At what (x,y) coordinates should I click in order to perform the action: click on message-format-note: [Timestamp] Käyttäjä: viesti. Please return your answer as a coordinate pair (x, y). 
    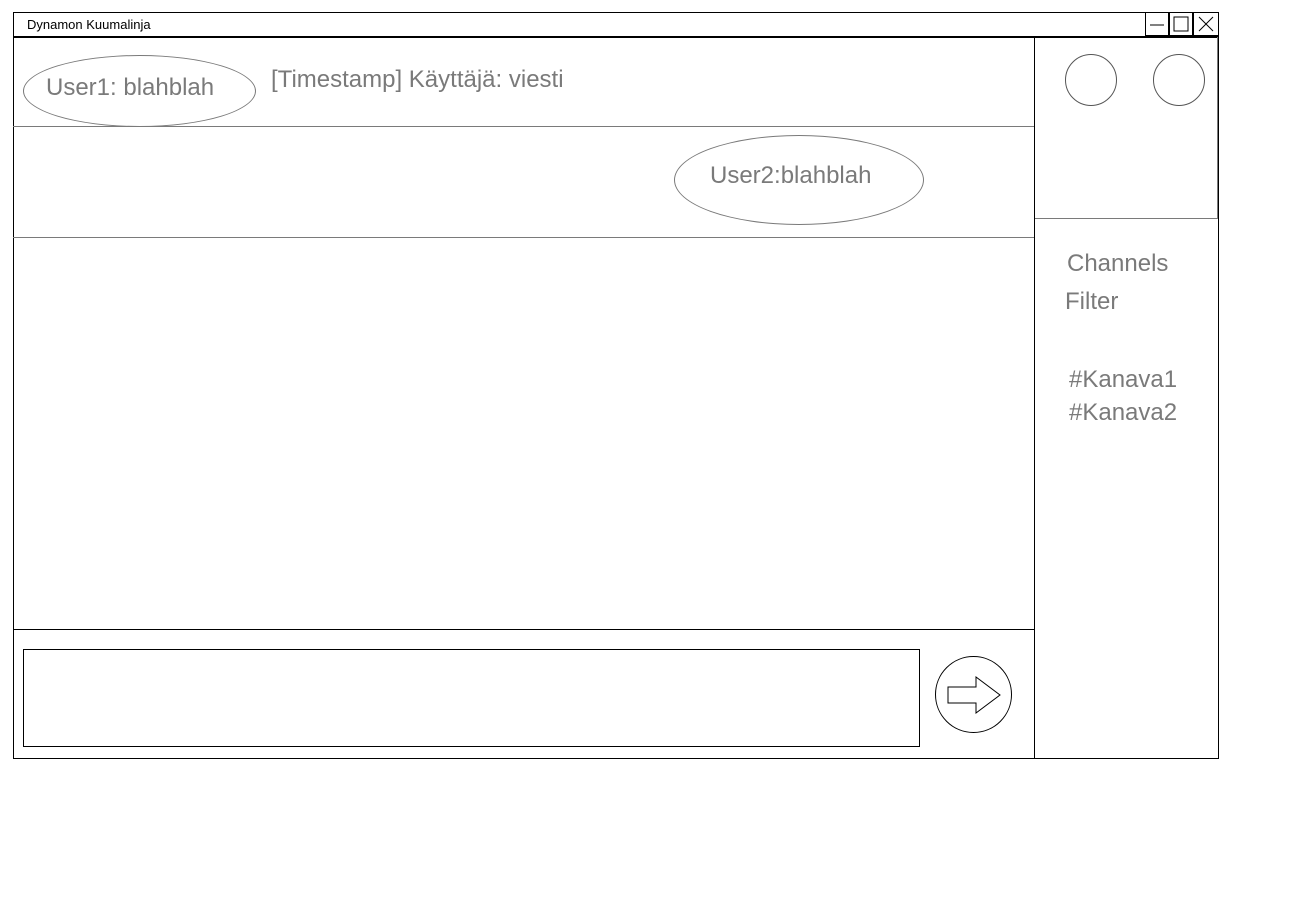
    Looking at the image, I should click on (417, 79).